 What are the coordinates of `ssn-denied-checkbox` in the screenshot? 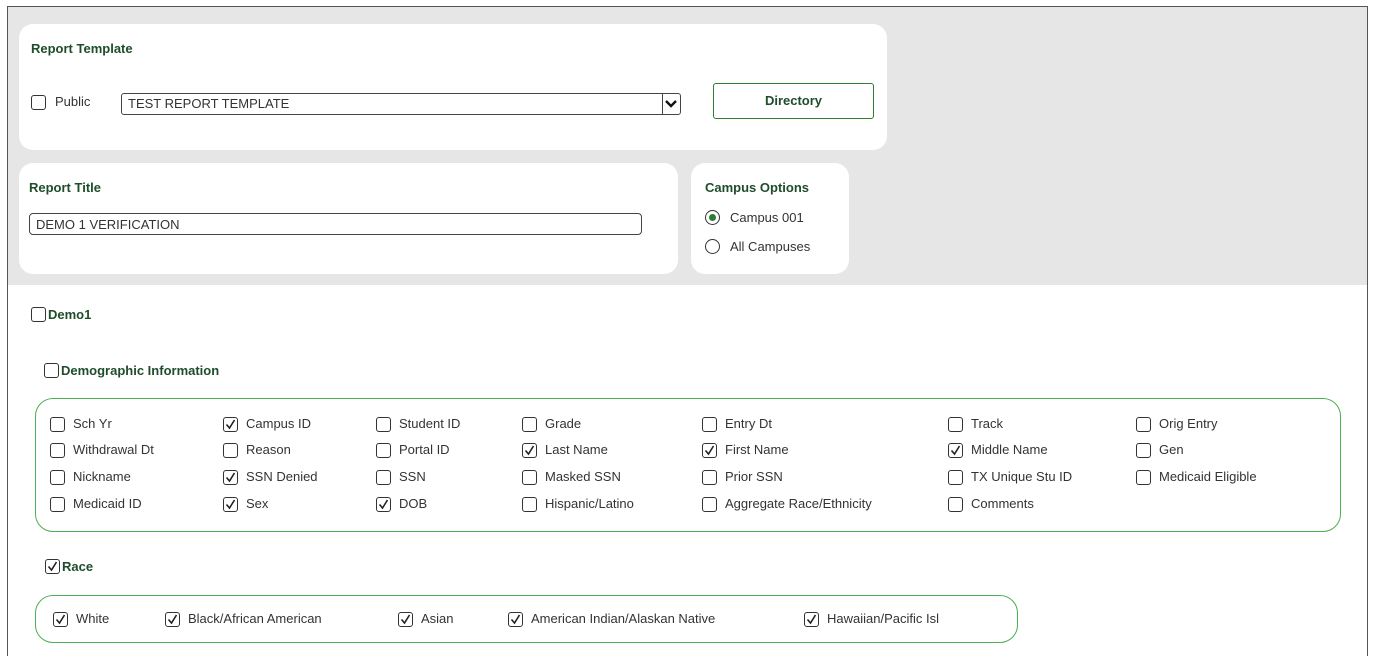 It's located at (230, 477).